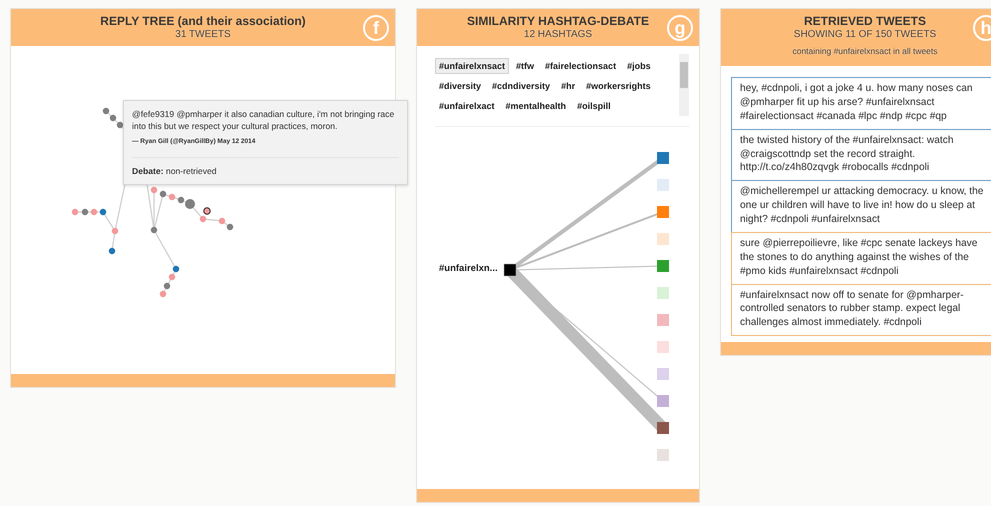 This screenshot has width=991, height=506. Describe the element at coordinates (175, 172) in the screenshot. I see `debate-label: Debate: non-retrieved` at that location.